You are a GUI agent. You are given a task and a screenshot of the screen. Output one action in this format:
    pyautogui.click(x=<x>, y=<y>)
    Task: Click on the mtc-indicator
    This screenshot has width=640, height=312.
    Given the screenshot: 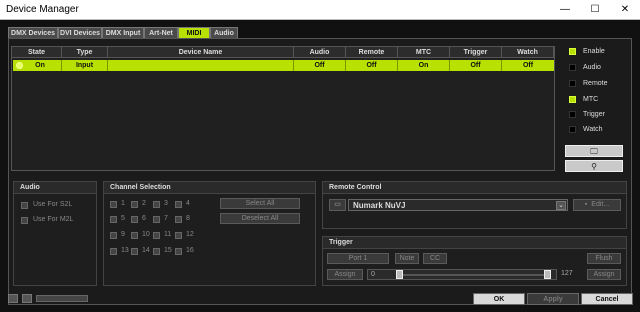 What is the action you would take?
    pyautogui.click(x=572, y=99)
    